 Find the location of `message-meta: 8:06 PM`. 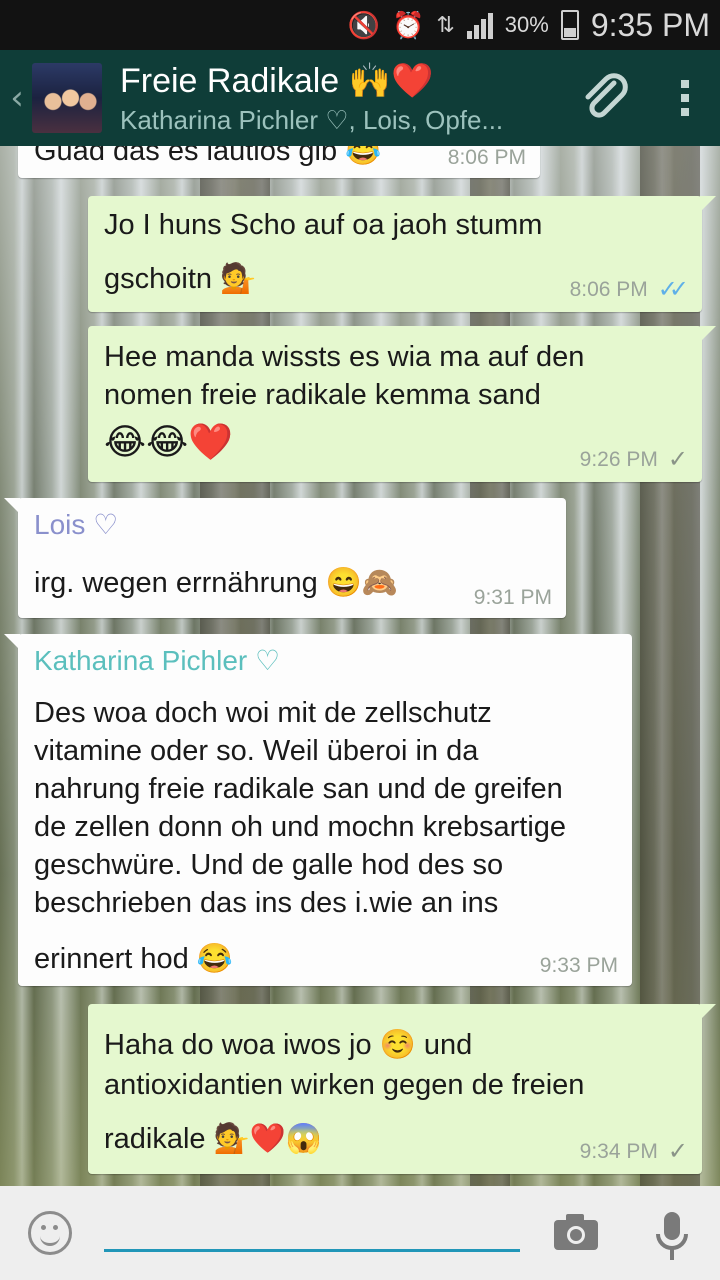

message-meta: 8:06 PM is located at coordinates (487, 158).